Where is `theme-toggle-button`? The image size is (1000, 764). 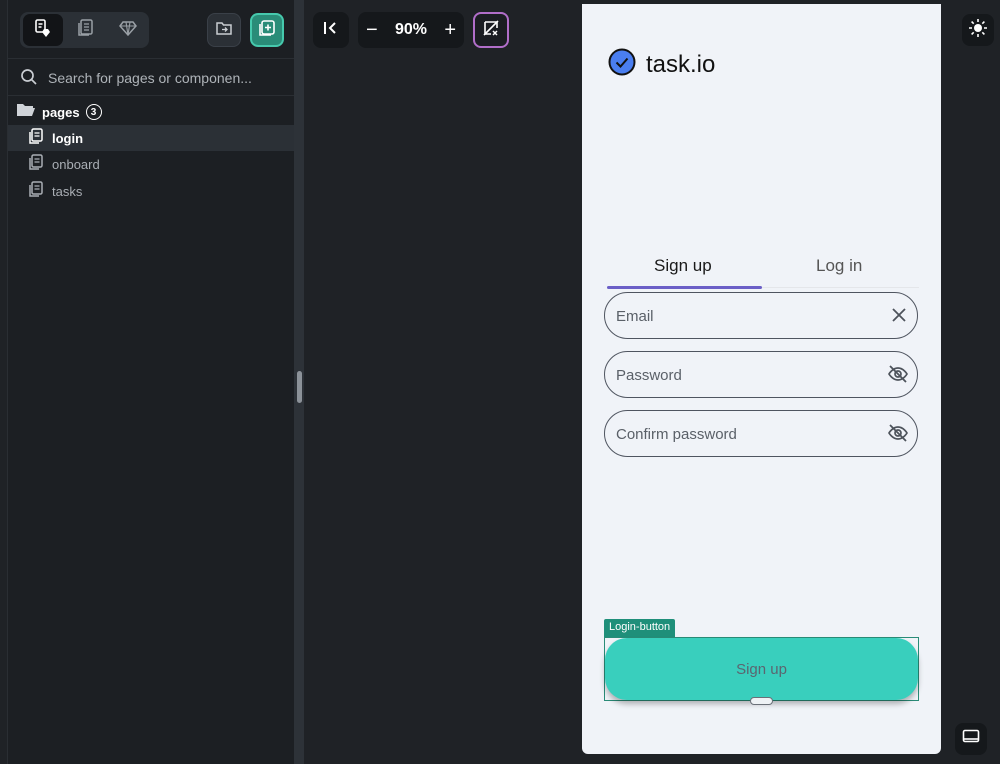
theme-toggle-button is located at coordinates (978, 30).